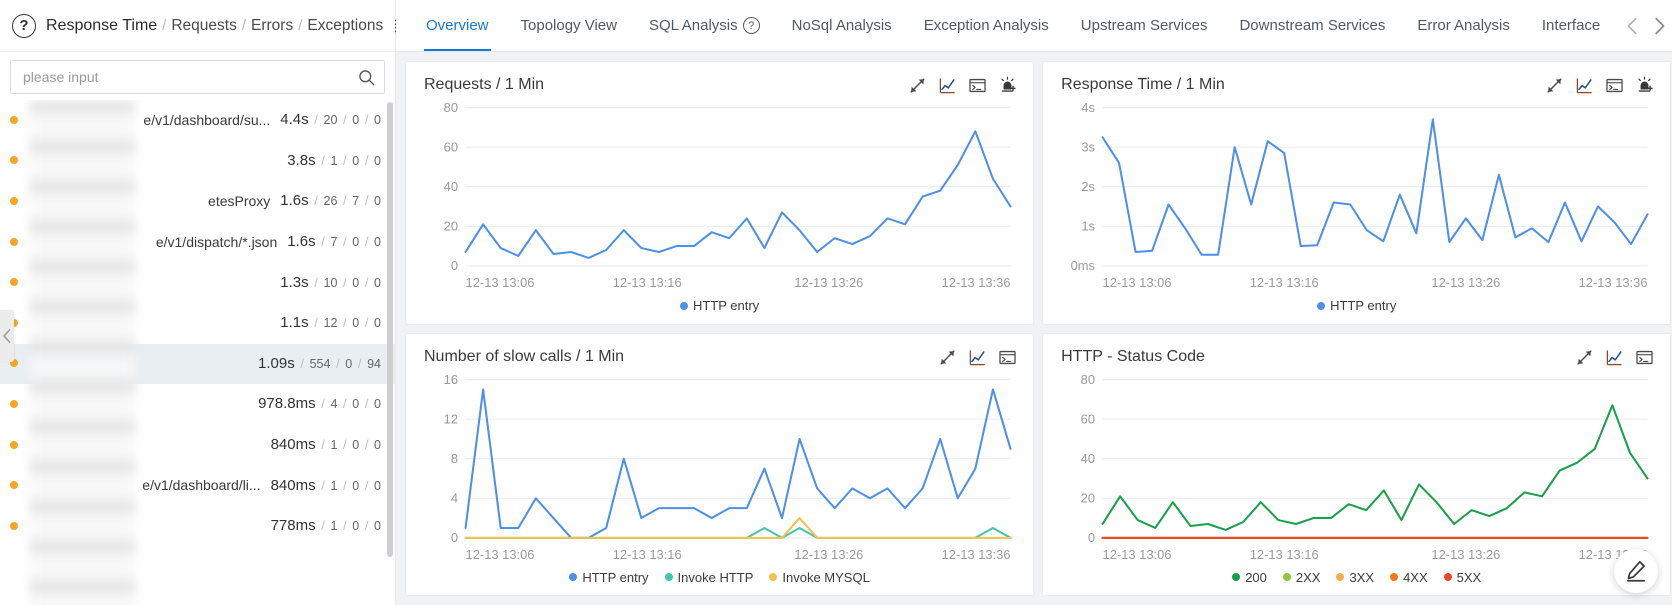  I want to click on list-item: e/v1/dashboard/li... 840ms / 1 / 0 / 0, so click(197, 485).